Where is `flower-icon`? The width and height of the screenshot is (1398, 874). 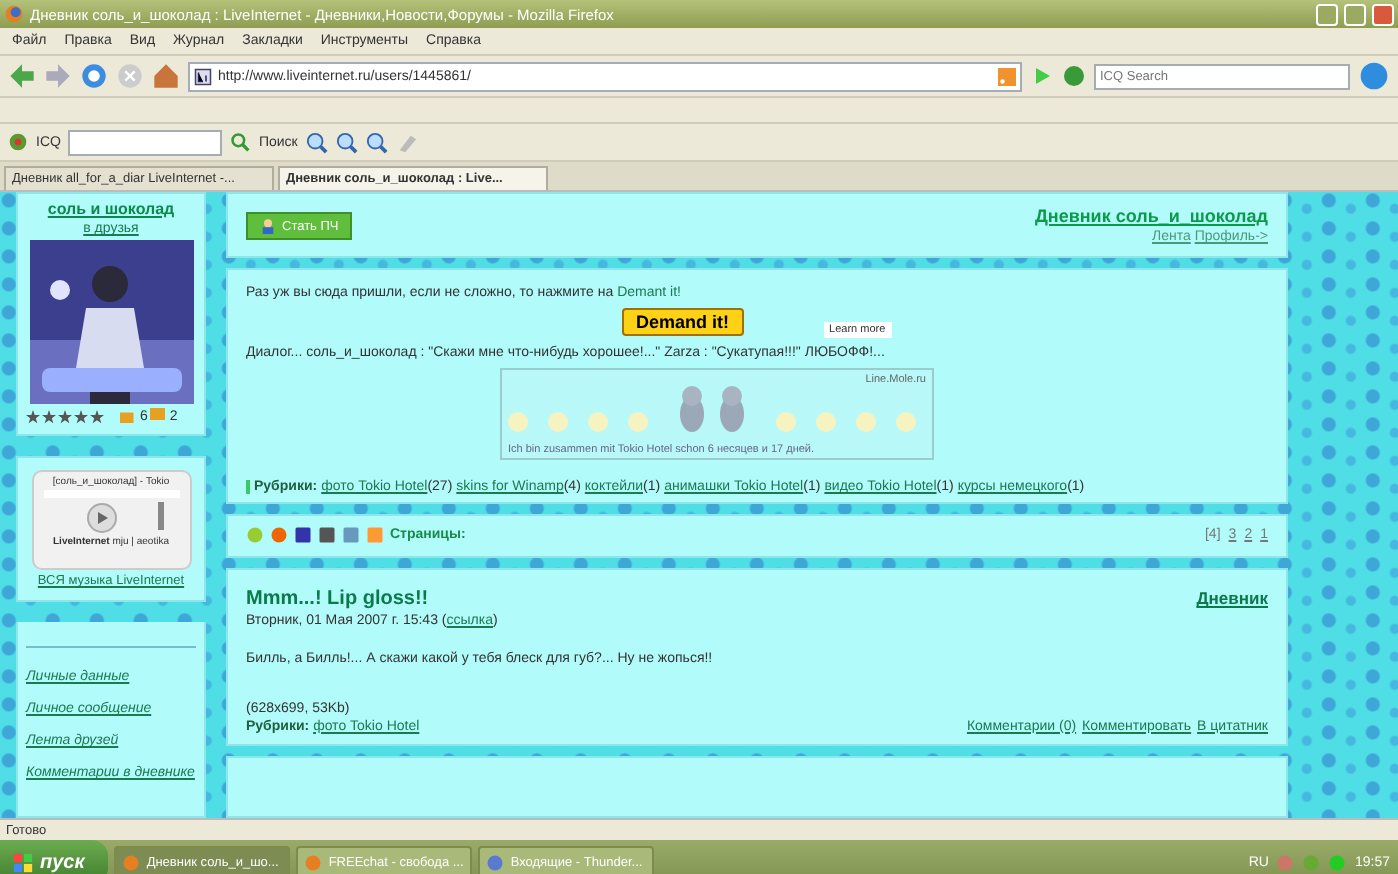 flower-icon is located at coordinates (18, 142).